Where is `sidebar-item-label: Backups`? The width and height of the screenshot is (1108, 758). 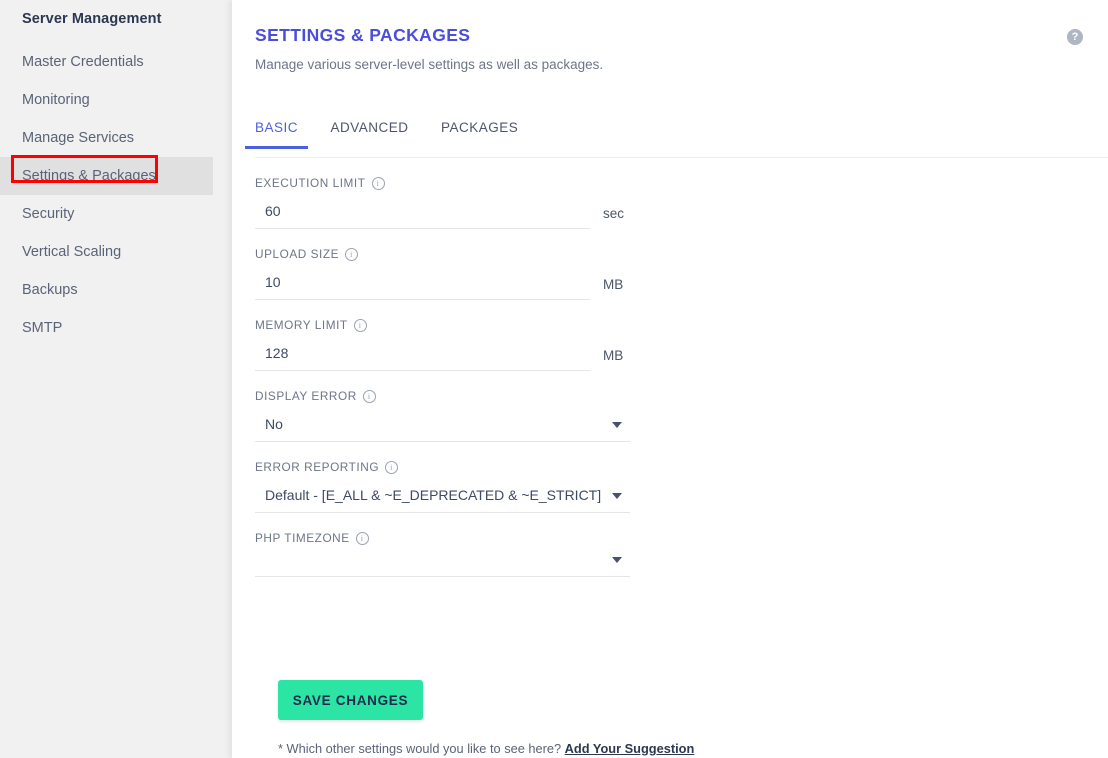 sidebar-item-label: Backups is located at coordinates (50, 290).